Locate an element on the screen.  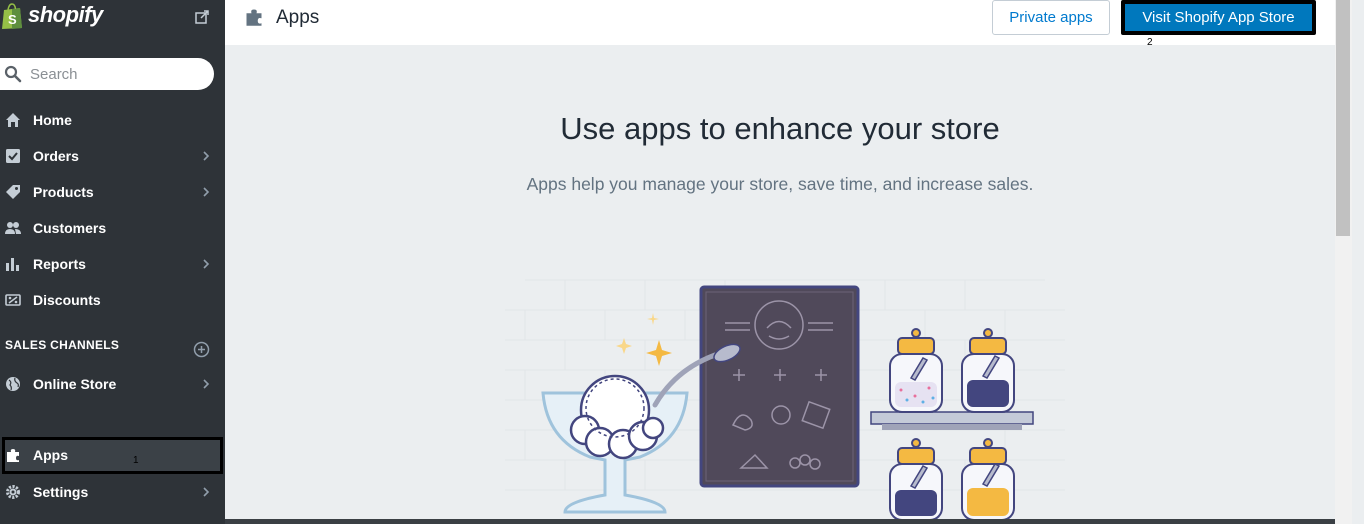
shopify-bag-icon: S is located at coordinates (12, 16).